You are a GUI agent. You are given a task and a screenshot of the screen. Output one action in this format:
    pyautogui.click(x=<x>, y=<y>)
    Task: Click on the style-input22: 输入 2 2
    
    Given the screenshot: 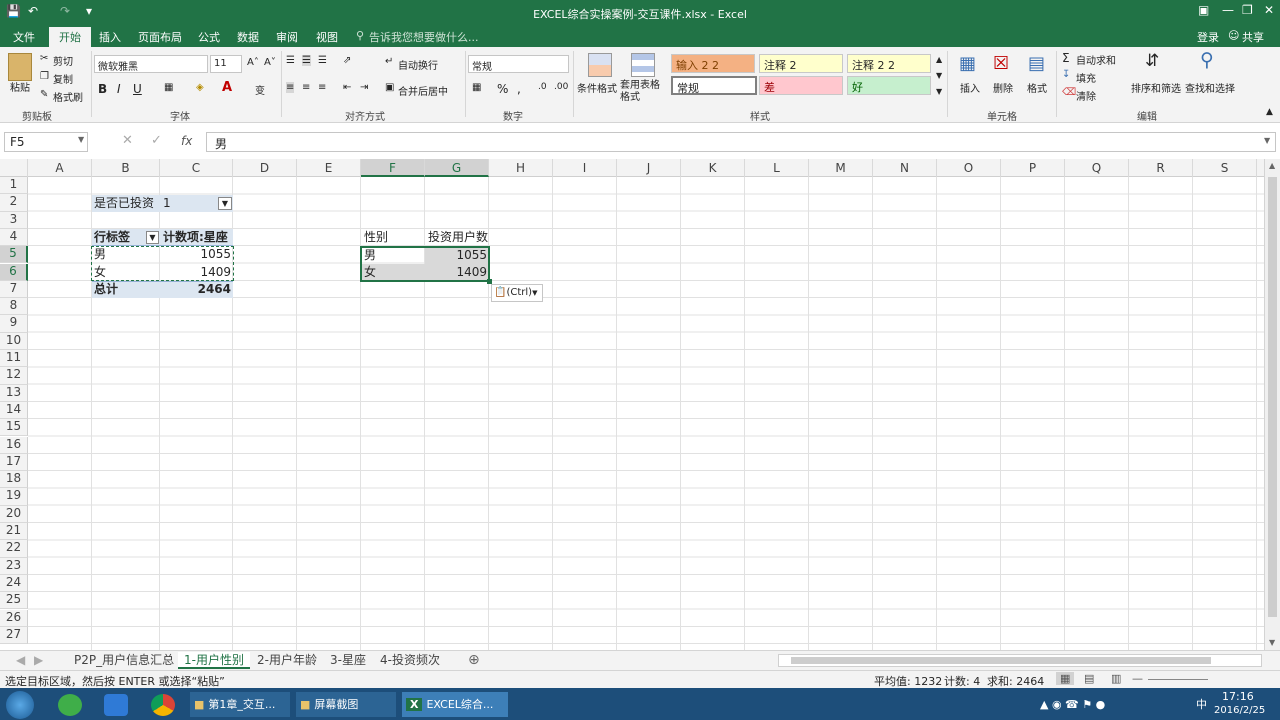 What is the action you would take?
    pyautogui.click(x=713, y=63)
    